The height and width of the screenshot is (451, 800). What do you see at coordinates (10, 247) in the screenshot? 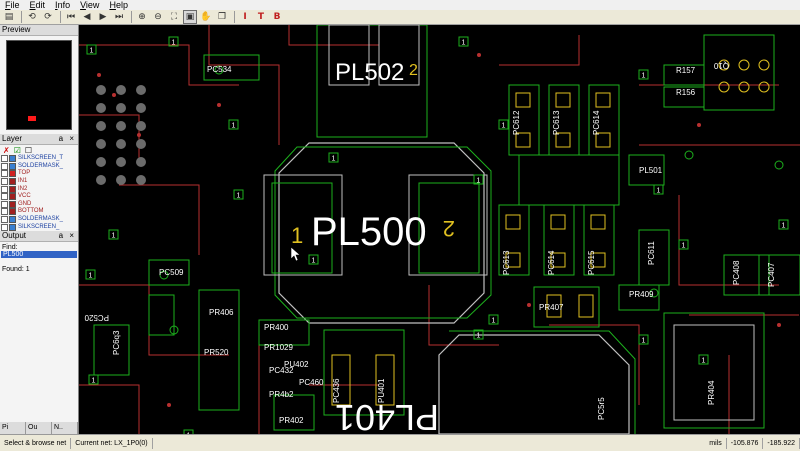
I see `find-label: Find:` at bounding box center [10, 247].